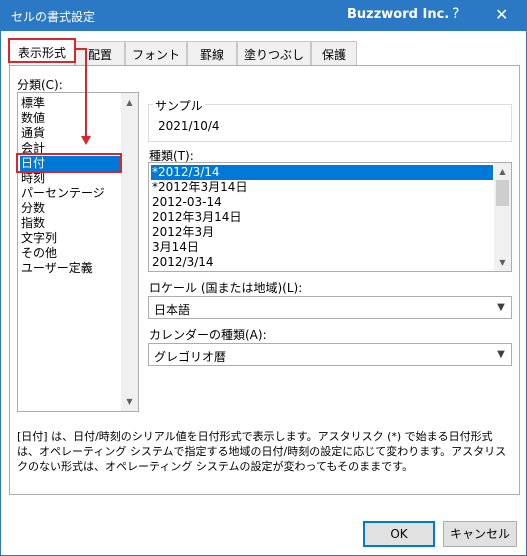 Image resolution: width=527 pixels, height=556 pixels. I want to click on category-item-special: その他, so click(70, 253).